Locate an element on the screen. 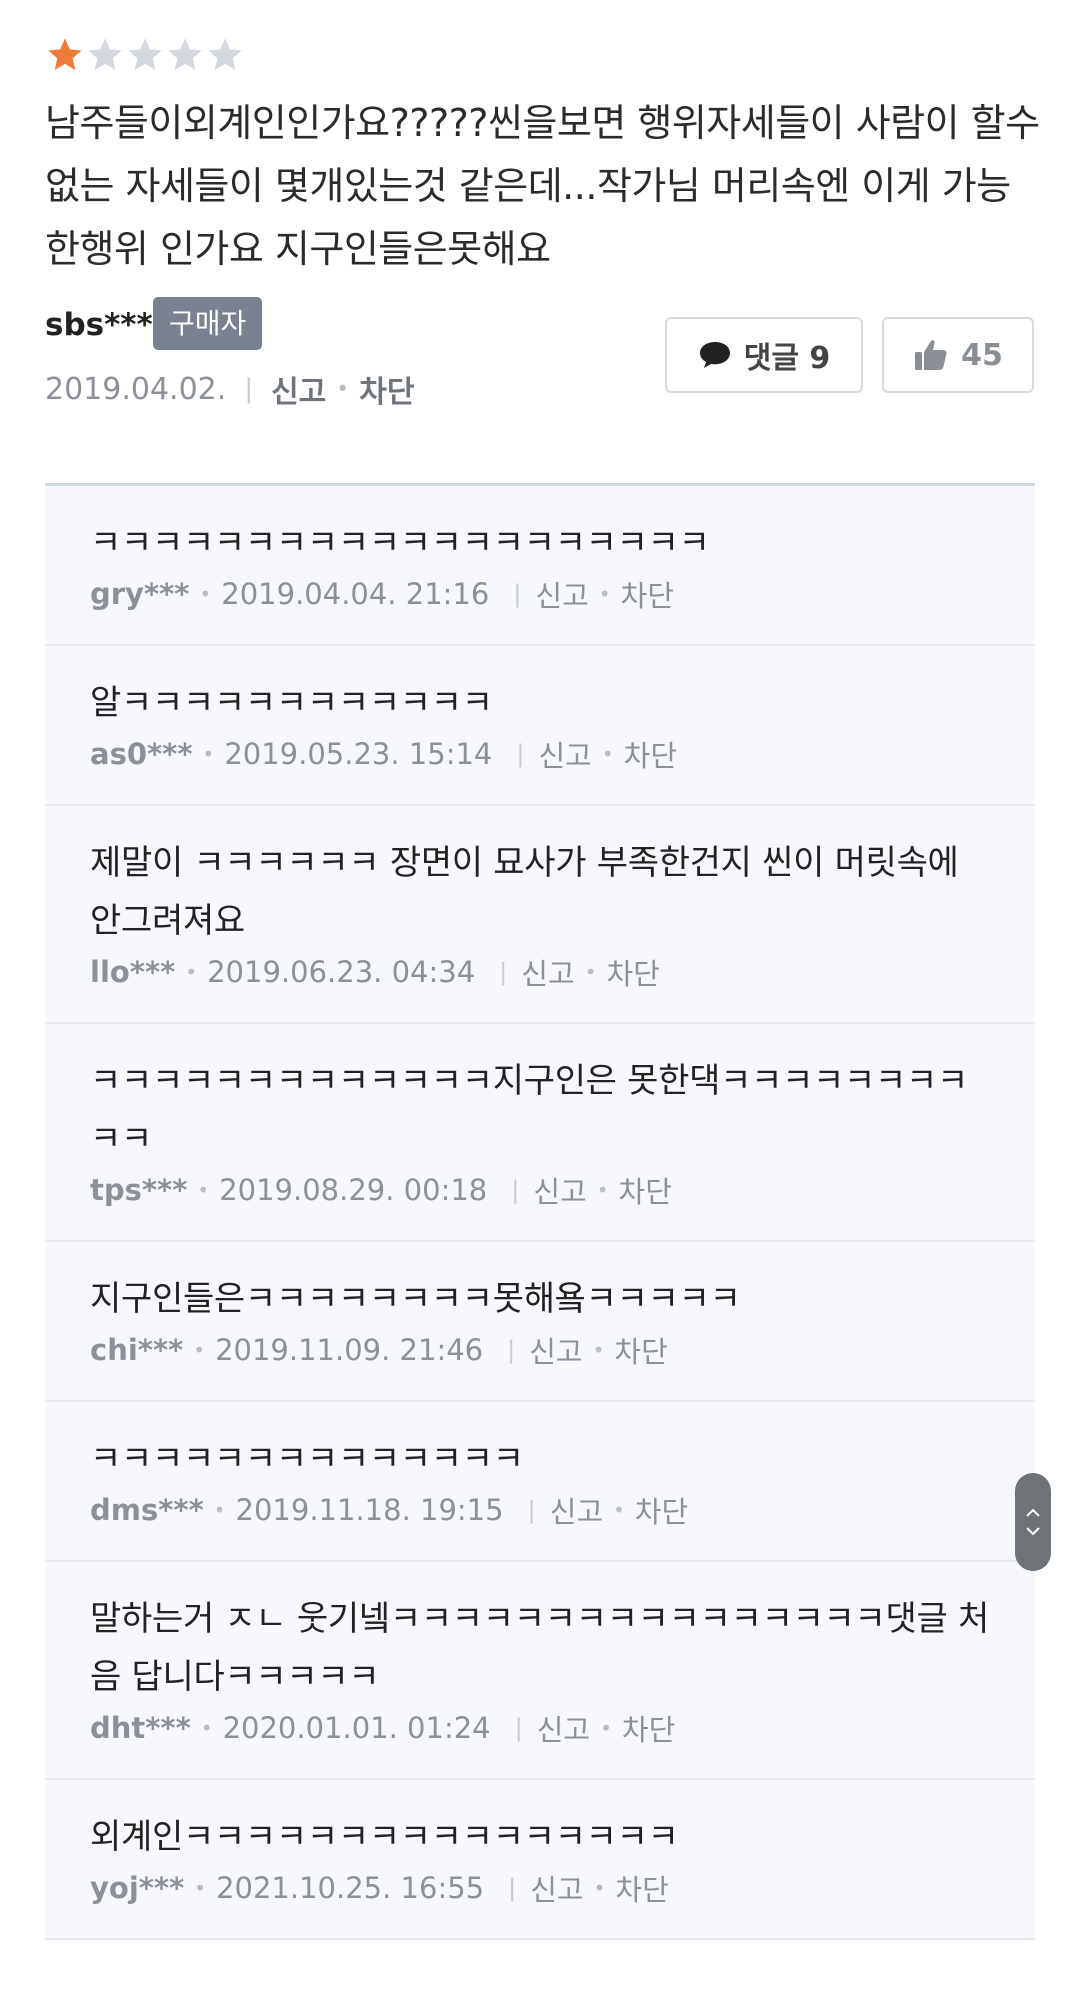 This screenshot has height=1996, width=1080. comment-meta: llo*** • 2019.06.23. 04:34 | 신고 • 차단 is located at coordinates (540, 972).